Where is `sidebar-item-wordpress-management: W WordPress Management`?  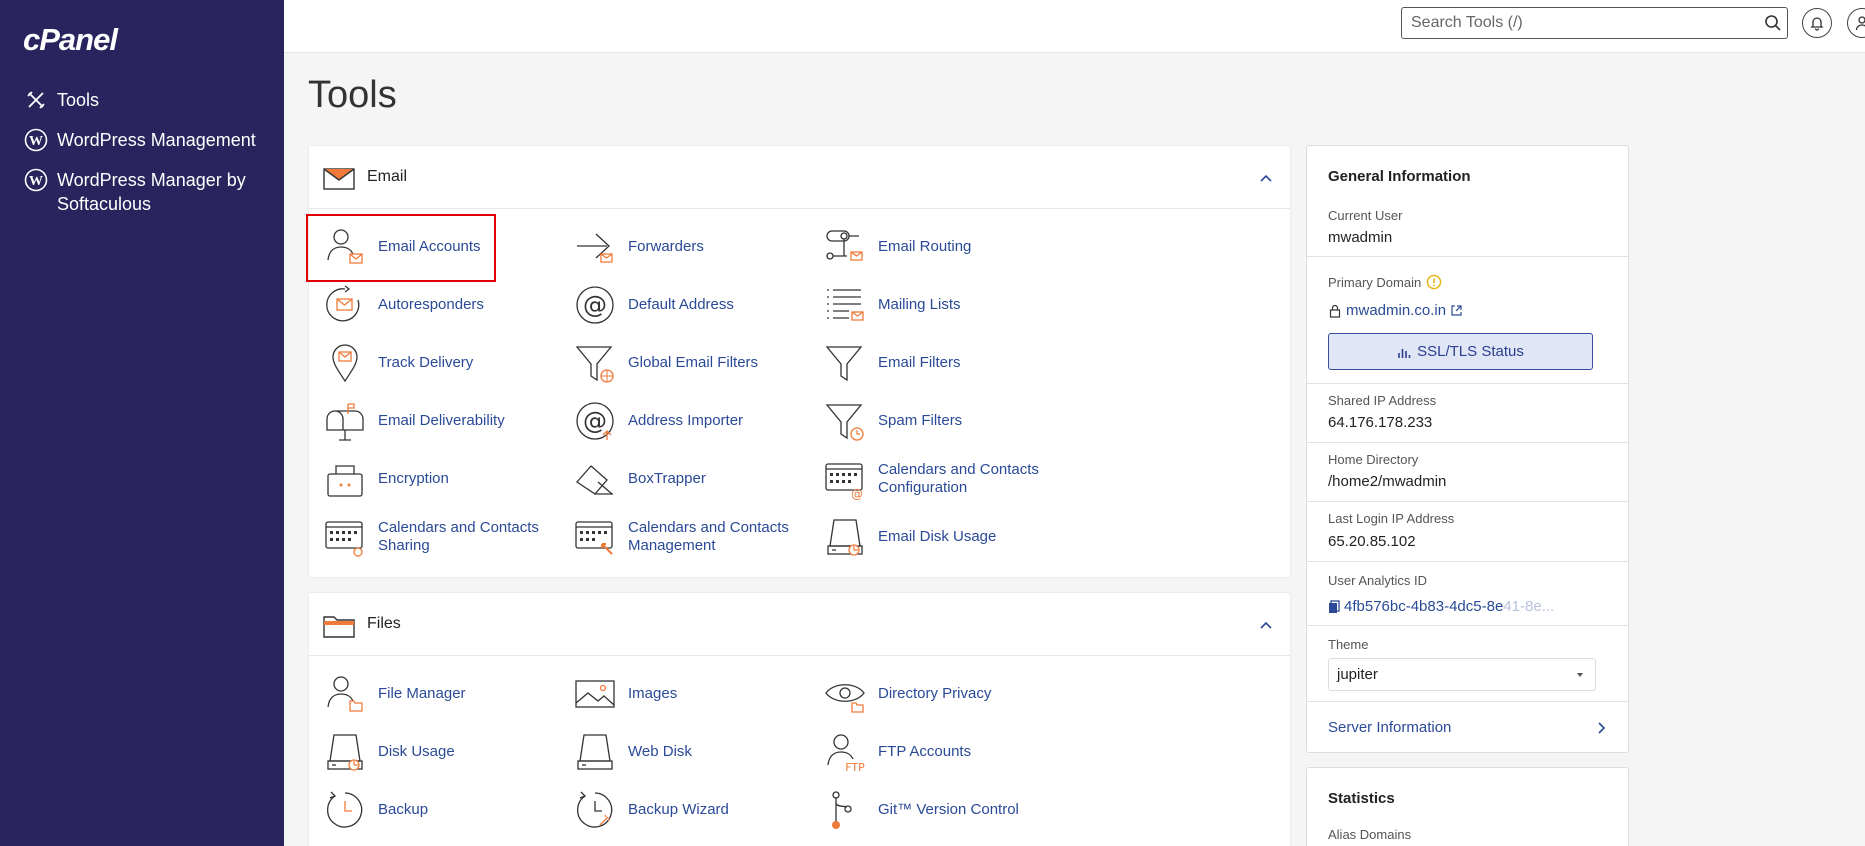
sidebar-item-wordpress-management: W WordPress Management is located at coordinates (140, 140).